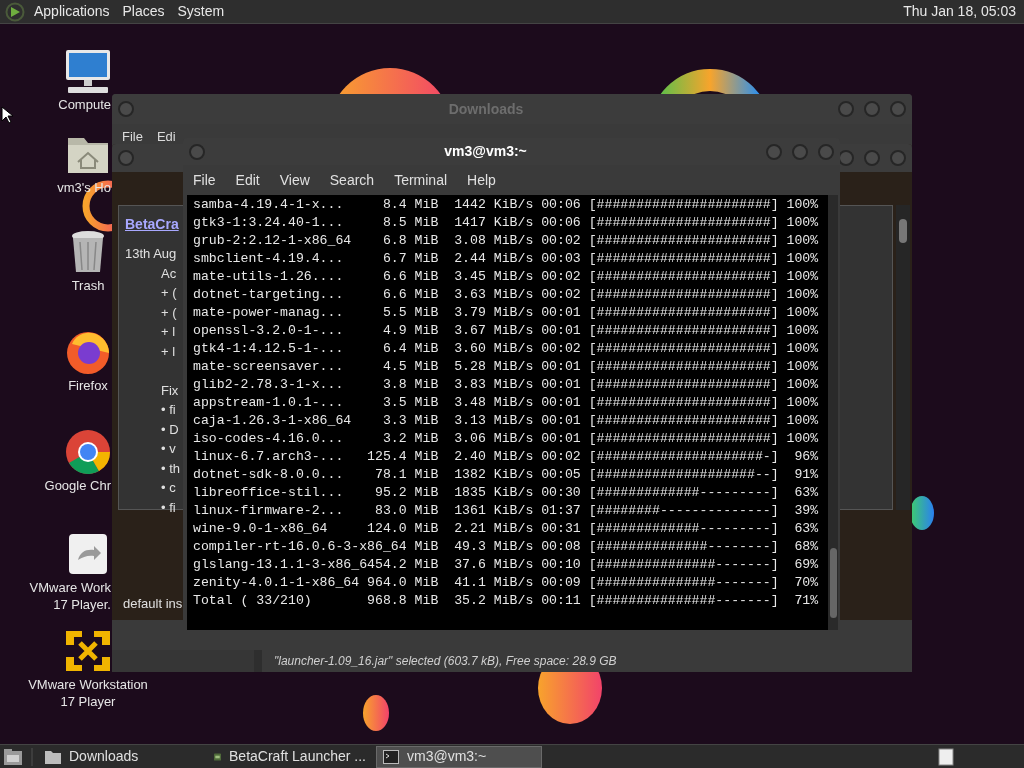  Describe the element at coordinates (506, 565) in the screenshot. I see `terminal-line: glslang-13.1.1-3-x86_6454.2 MiB 37.6 MiB/s 00:10 [###############-------] 69%` at that location.